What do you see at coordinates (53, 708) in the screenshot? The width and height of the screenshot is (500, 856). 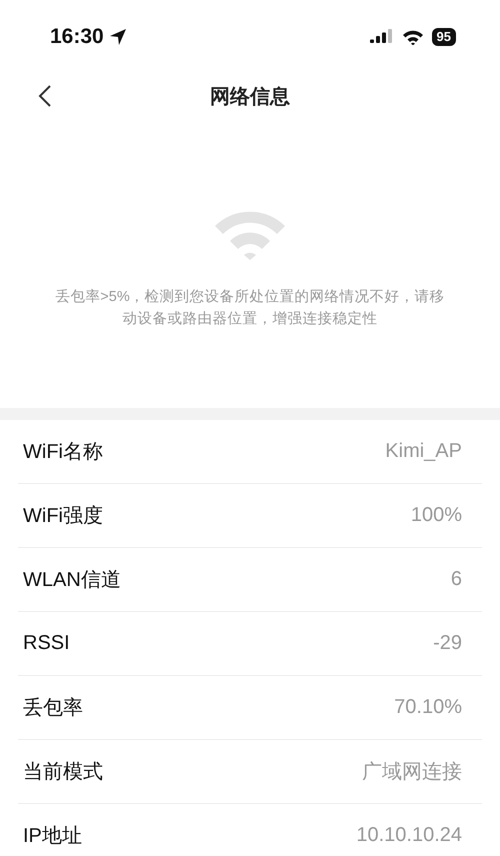 I see `info-label: 丢包率` at bounding box center [53, 708].